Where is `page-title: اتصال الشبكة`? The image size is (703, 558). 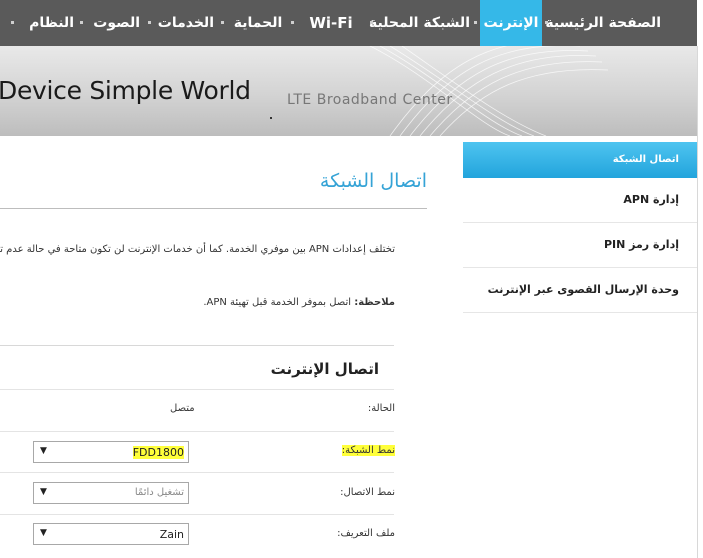 page-title: اتصال الشبكة is located at coordinates (373, 181).